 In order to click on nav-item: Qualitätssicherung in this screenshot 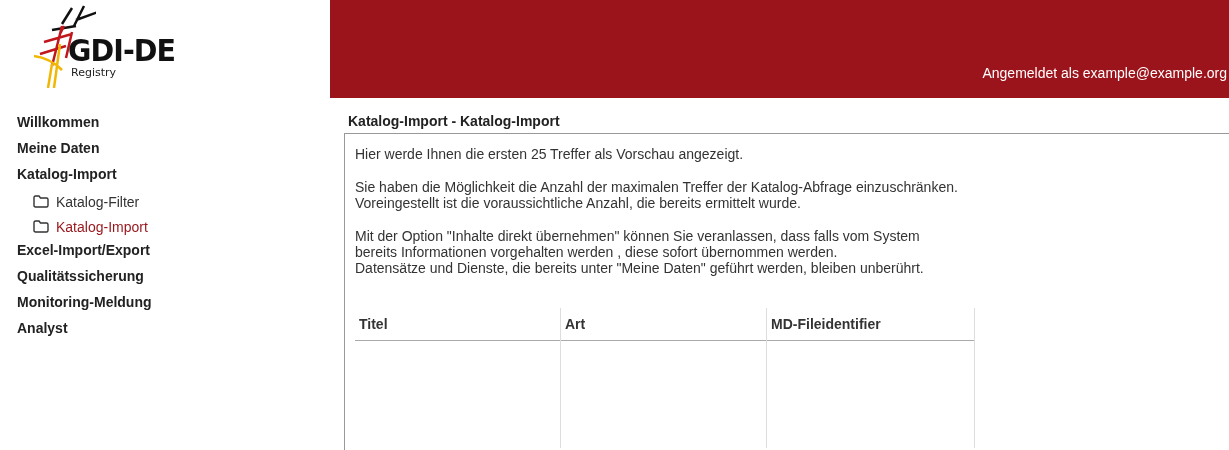, I will do `click(80, 280)`.